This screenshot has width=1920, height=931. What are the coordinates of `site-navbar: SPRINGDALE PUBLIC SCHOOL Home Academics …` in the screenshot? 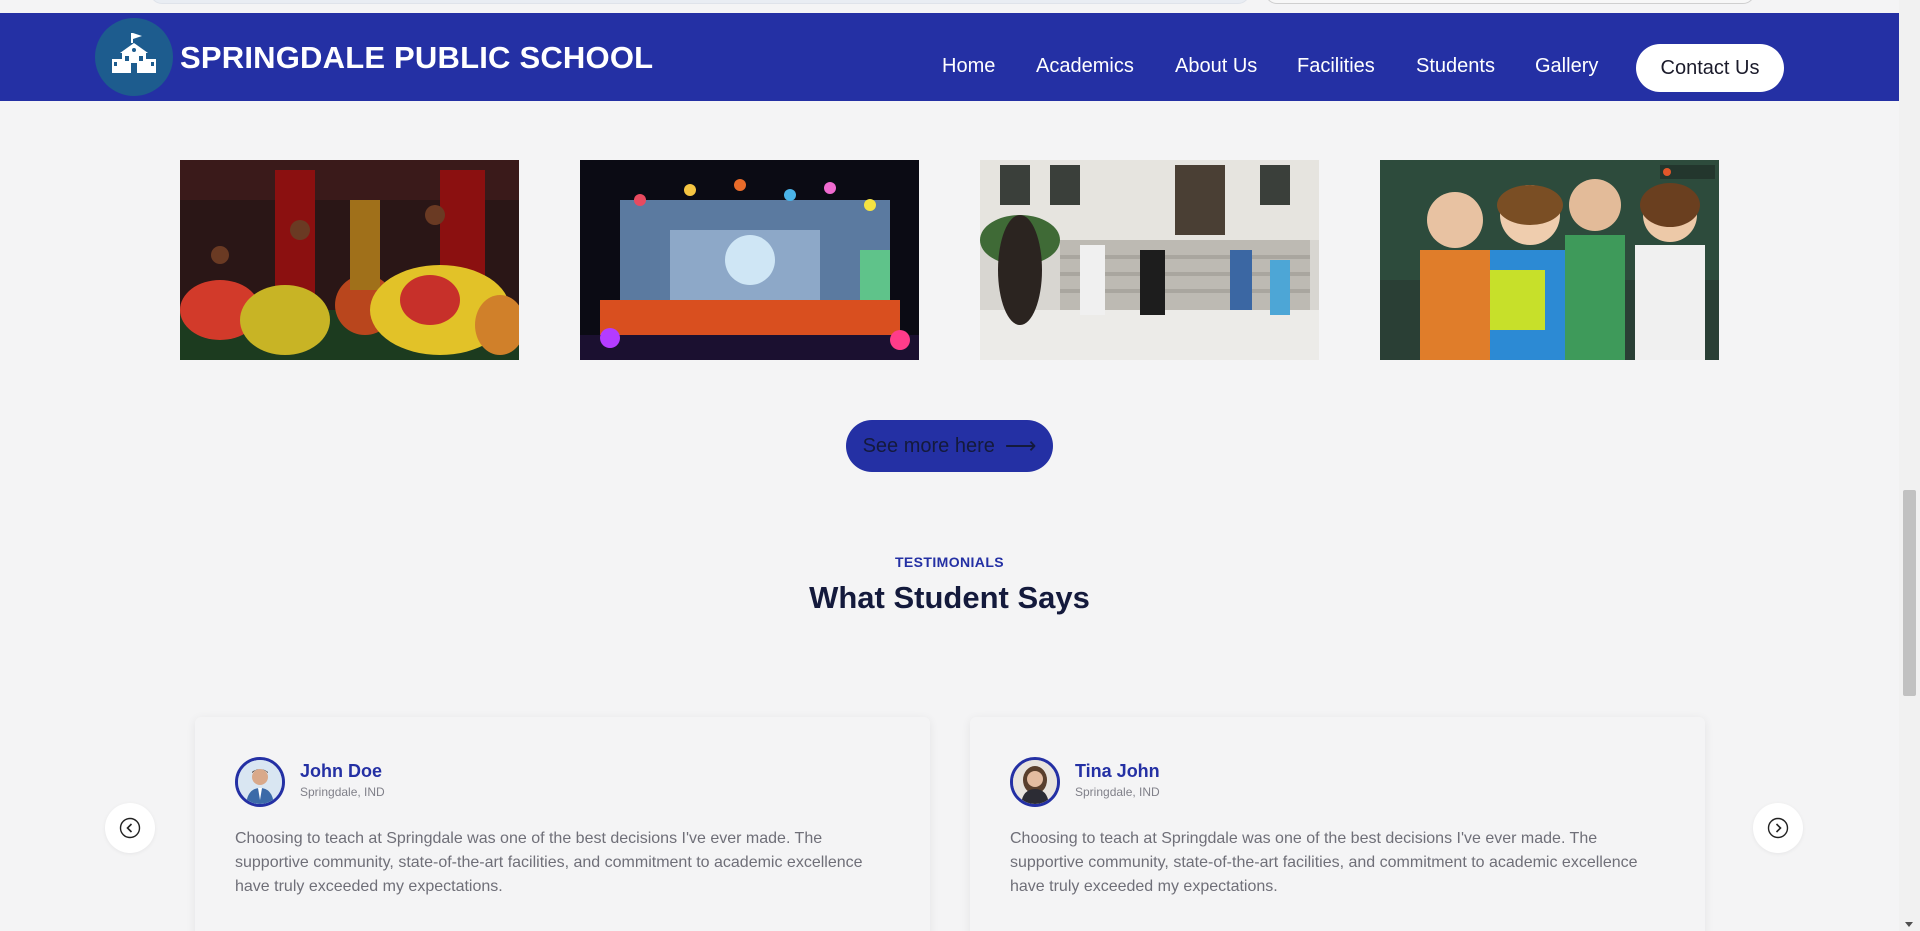 It's located at (949, 57).